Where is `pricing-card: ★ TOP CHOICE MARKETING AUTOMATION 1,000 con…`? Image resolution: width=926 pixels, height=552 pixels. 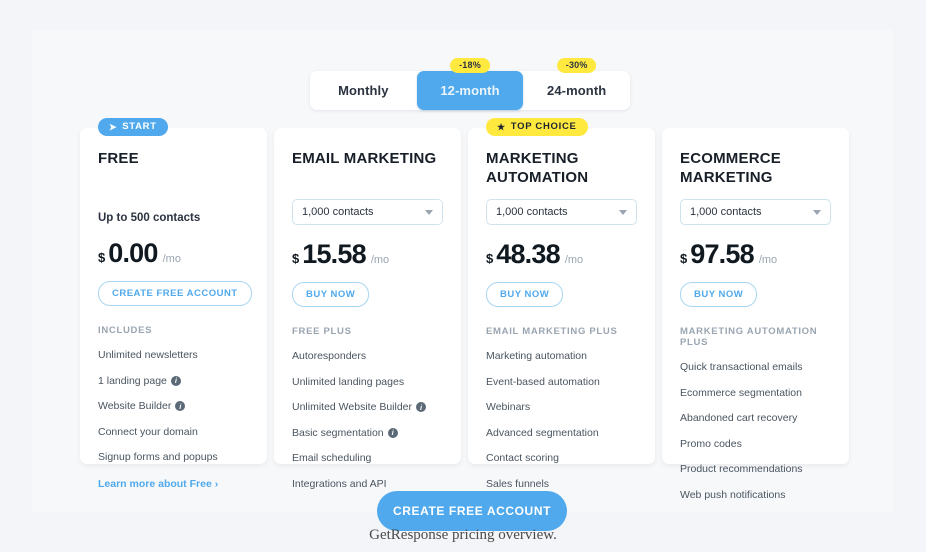 pricing-card: ★ TOP CHOICE MARKETING AUTOMATION 1,000 con… is located at coordinates (561, 304).